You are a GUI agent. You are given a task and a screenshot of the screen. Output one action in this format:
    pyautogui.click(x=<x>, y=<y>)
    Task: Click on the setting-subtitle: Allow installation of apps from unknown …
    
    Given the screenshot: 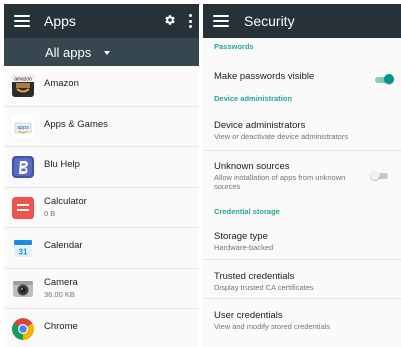 What is the action you would take?
    pyautogui.click(x=280, y=182)
    